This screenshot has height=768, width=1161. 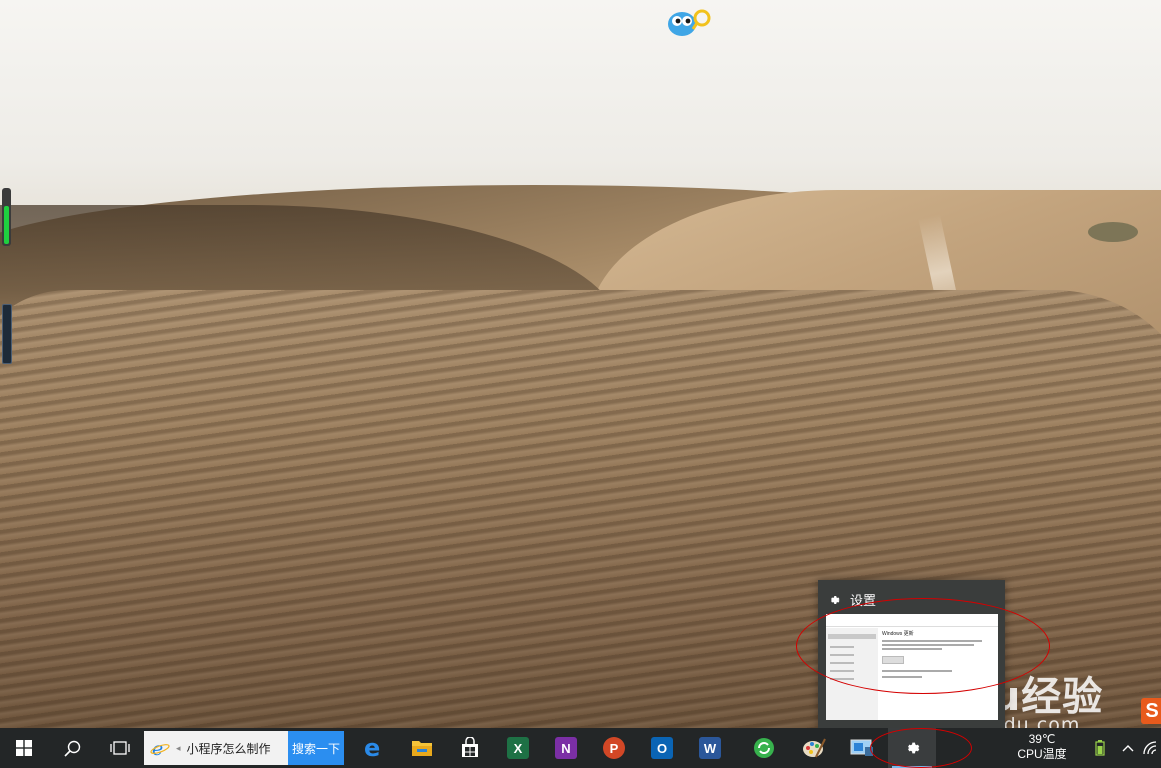 I want to click on side-memory-gauge, so click(x=6, y=217).